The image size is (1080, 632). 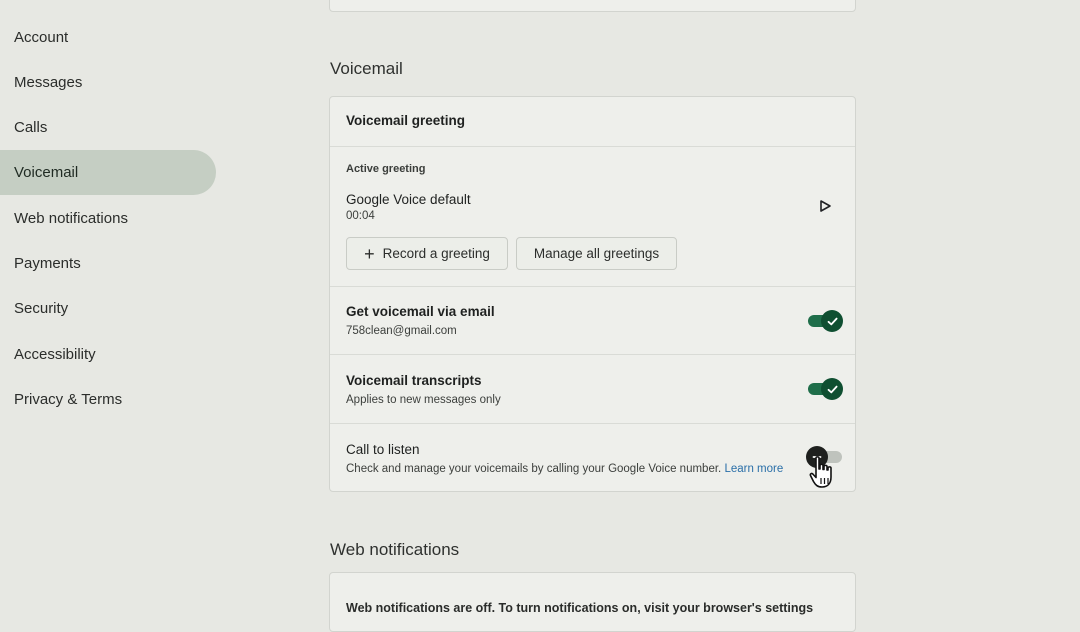 What do you see at coordinates (48, 82) in the screenshot?
I see `sidebar-item-label: Messages` at bounding box center [48, 82].